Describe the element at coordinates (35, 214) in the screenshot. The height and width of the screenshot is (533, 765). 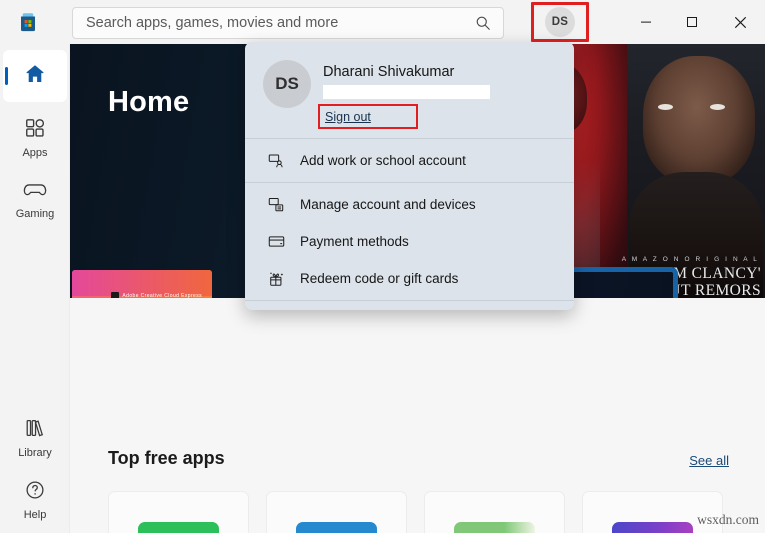
I see `sidebar-item-label: Gaming` at that location.